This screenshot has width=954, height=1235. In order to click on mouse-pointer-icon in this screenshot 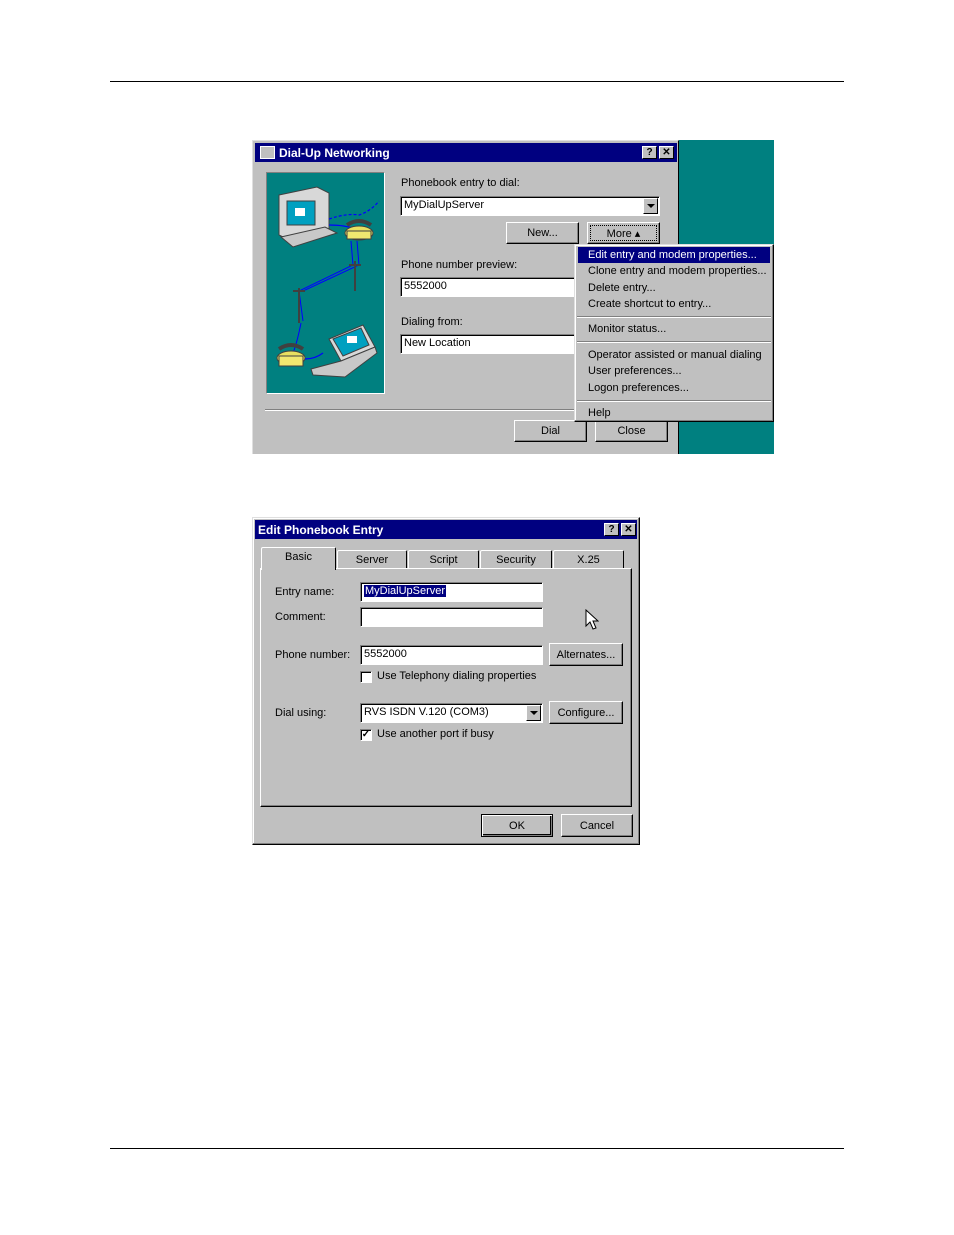, I will do `click(592, 619)`.